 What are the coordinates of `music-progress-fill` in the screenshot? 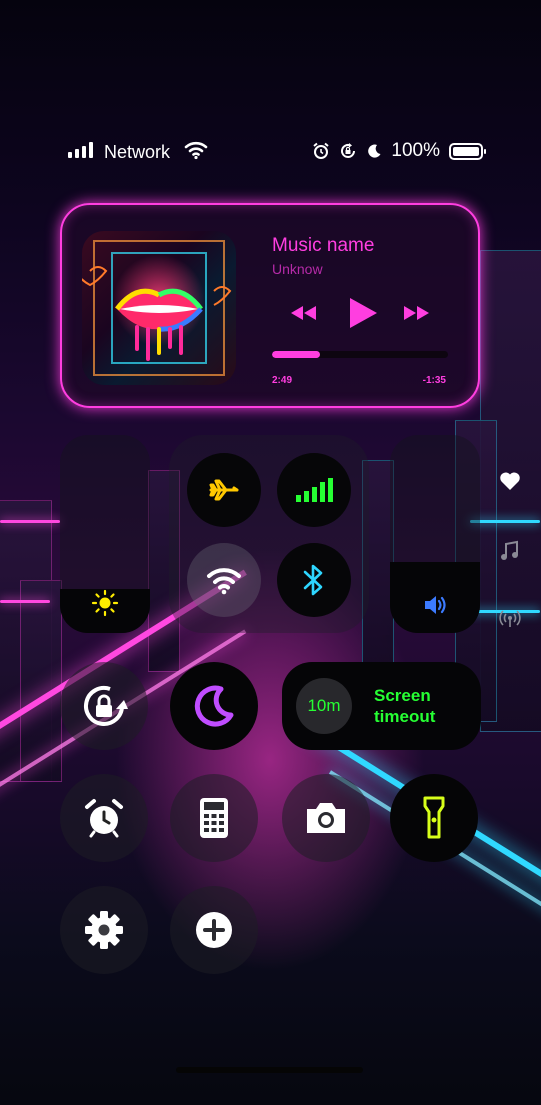 It's located at (296, 354).